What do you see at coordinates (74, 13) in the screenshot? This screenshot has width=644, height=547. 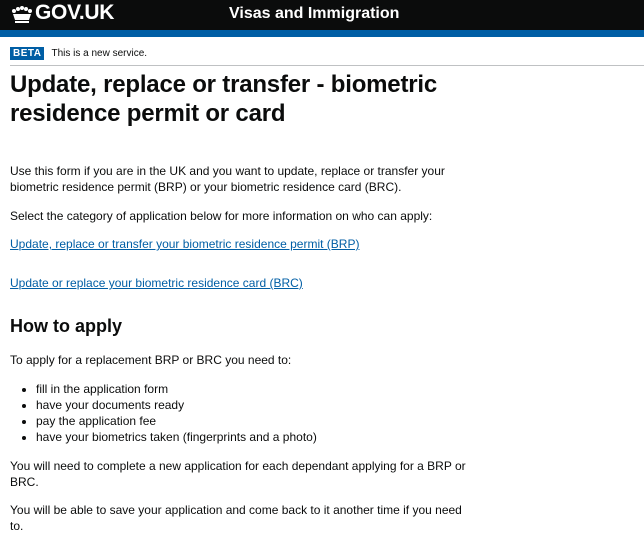 I see `govuk-logo: GOV.UK` at bounding box center [74, 13].